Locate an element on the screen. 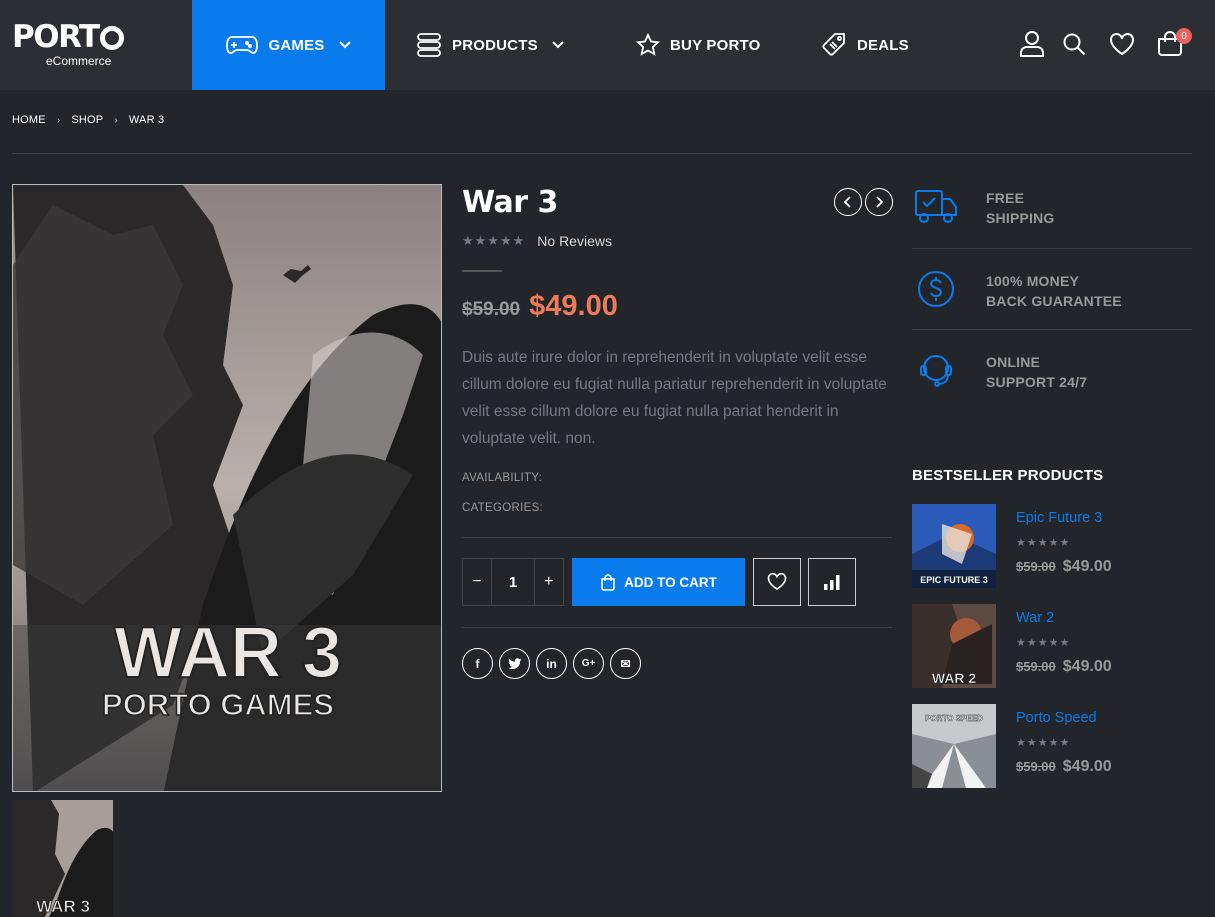 The image size is (1215, 917). nav-games: GAMES is located at coordinates (288, 45).